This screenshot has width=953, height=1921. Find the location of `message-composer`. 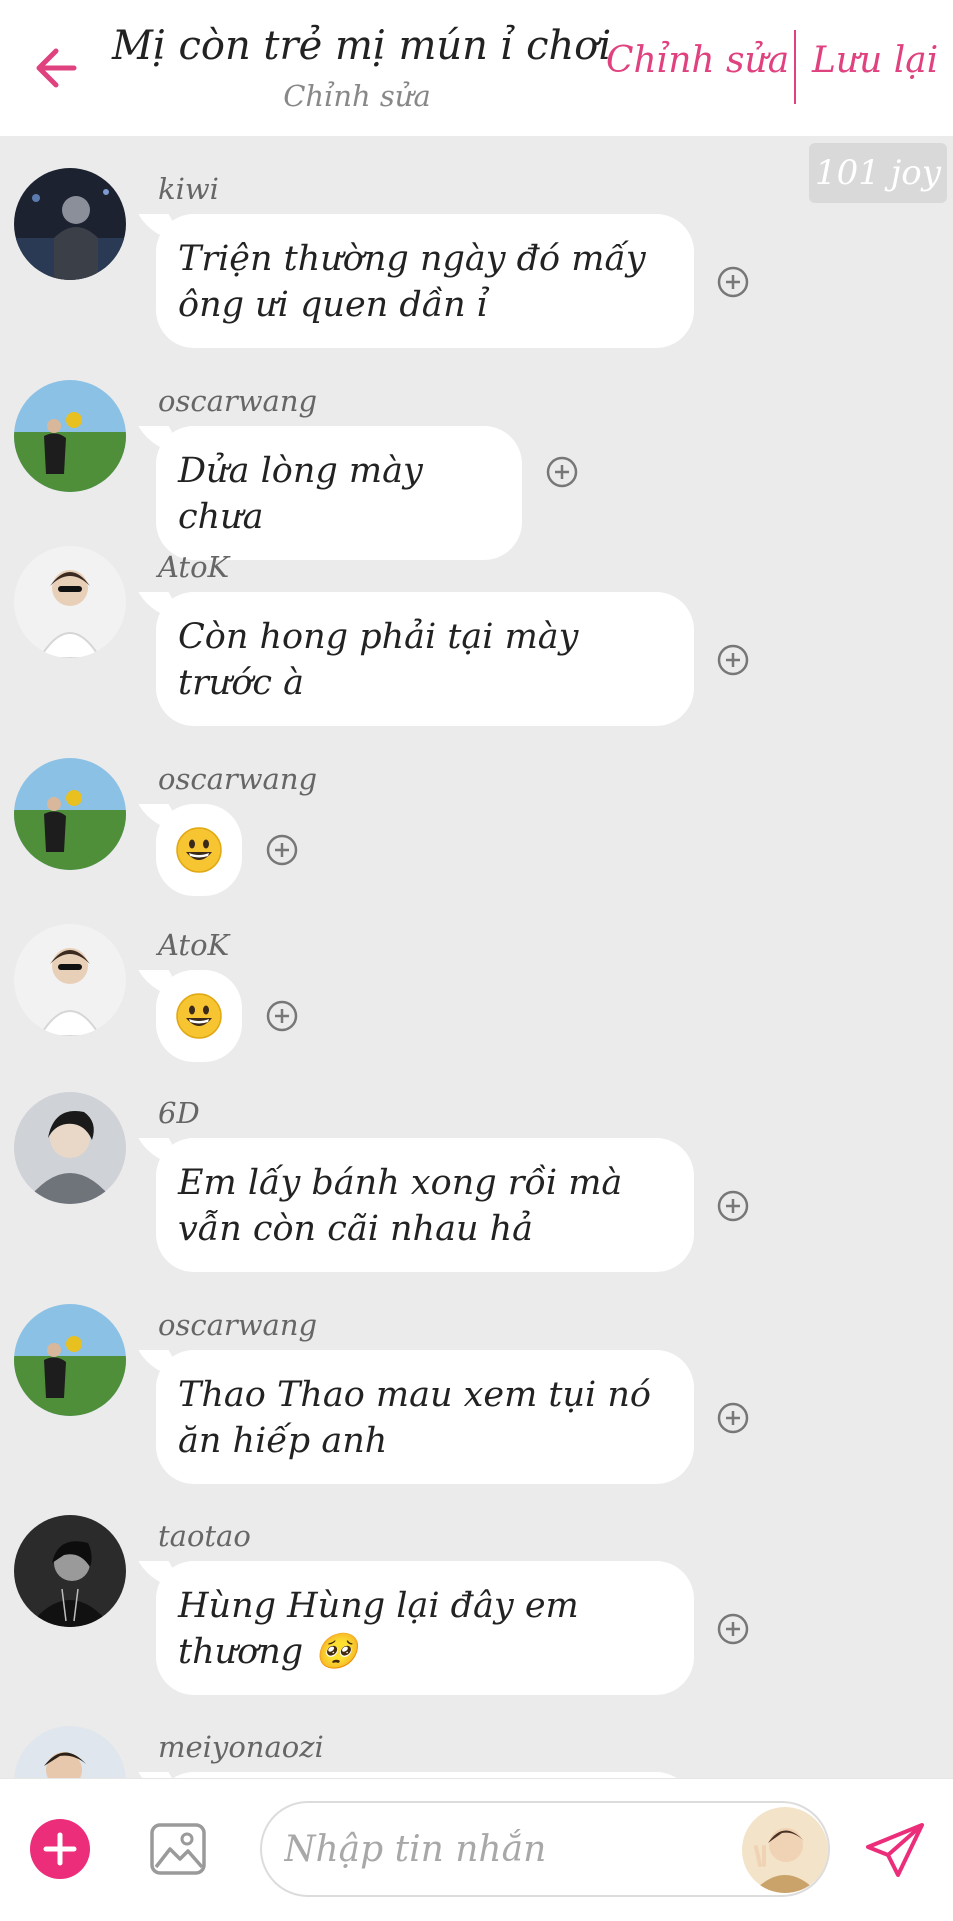

message-composer is located at coordinates (476, 1849).